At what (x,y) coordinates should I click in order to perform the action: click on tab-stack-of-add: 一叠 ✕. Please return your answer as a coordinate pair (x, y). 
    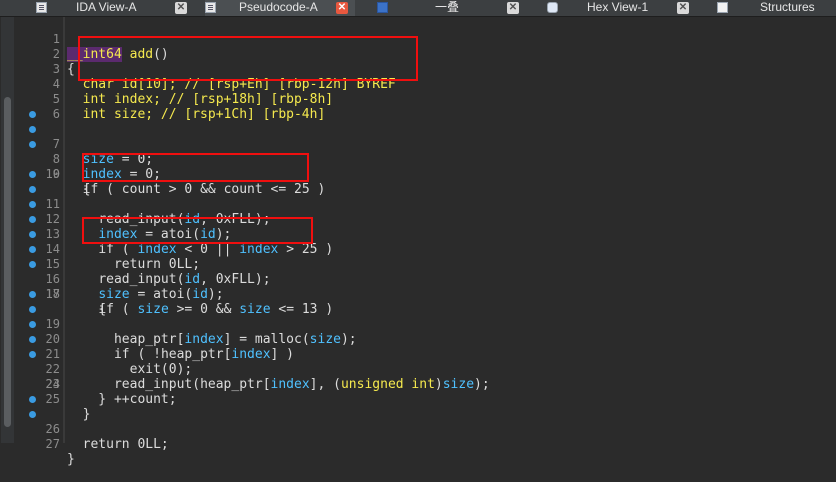
    Looking at the image, I should click on (449, 8).